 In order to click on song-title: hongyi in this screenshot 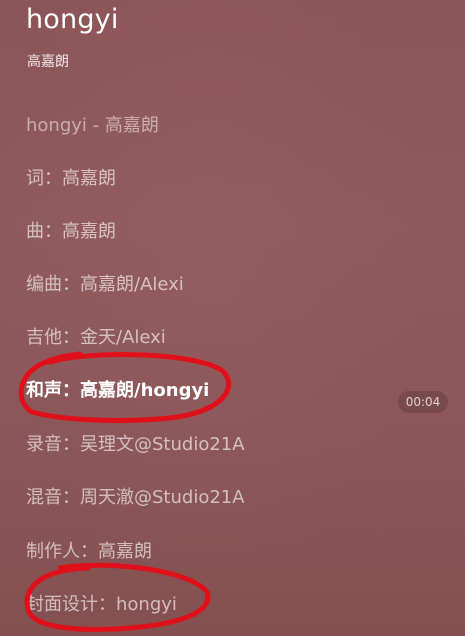, I will do `click(72, 19)`.